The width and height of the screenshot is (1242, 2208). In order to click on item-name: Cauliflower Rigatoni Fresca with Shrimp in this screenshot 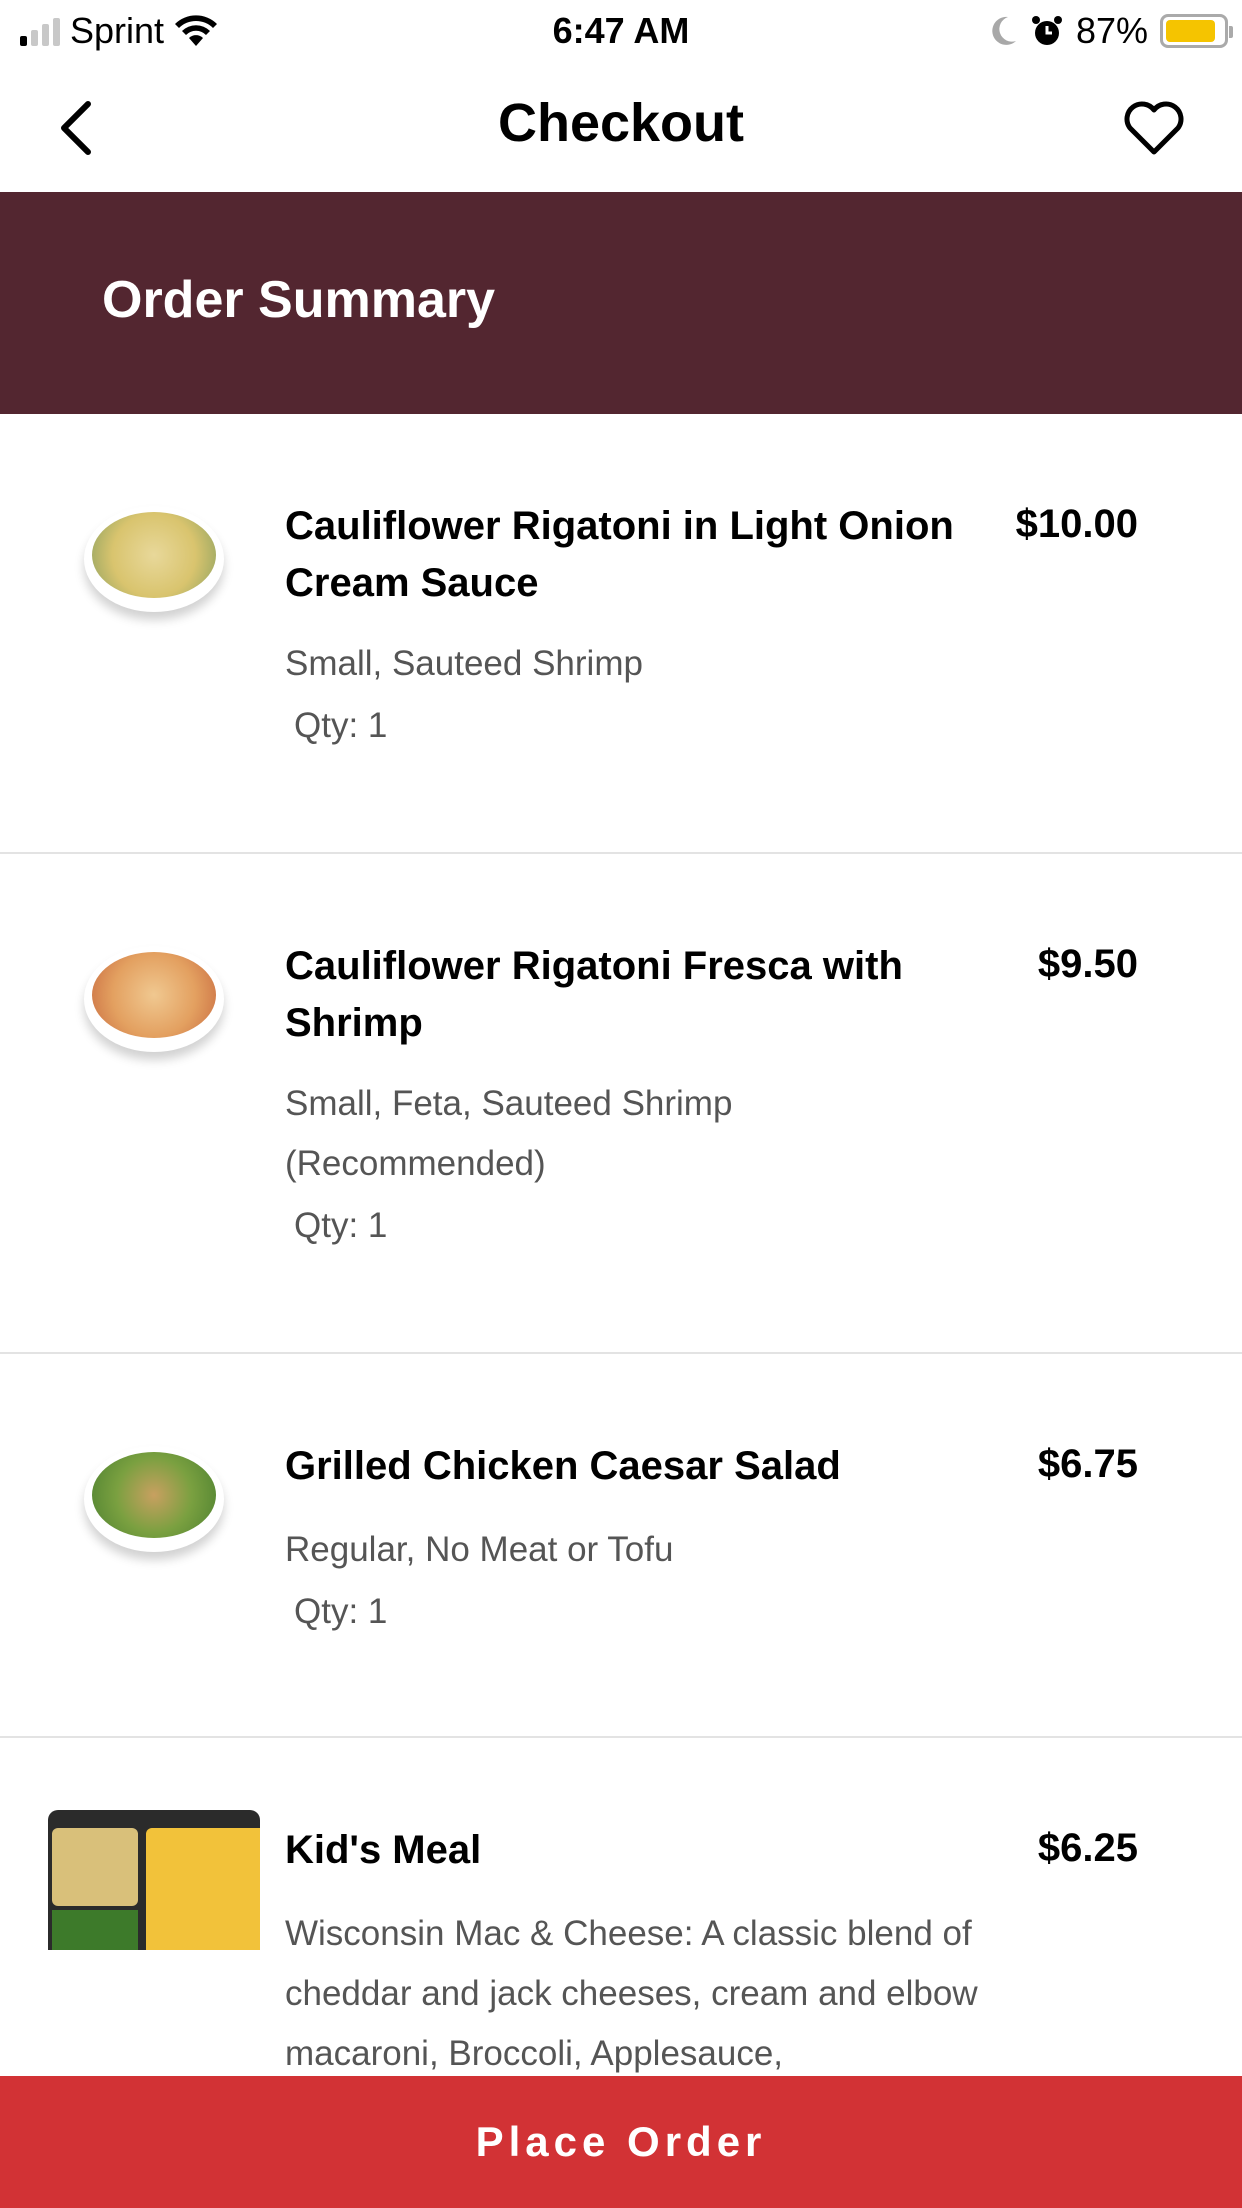, I will do `click(594, 994)`.